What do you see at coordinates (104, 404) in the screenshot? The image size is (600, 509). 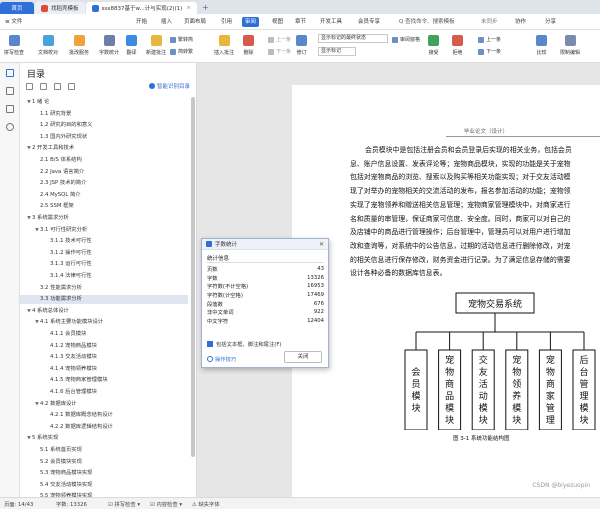 I see `toc-item: ▼ 4.2 数据库设计` at bounding box center [104, 404].